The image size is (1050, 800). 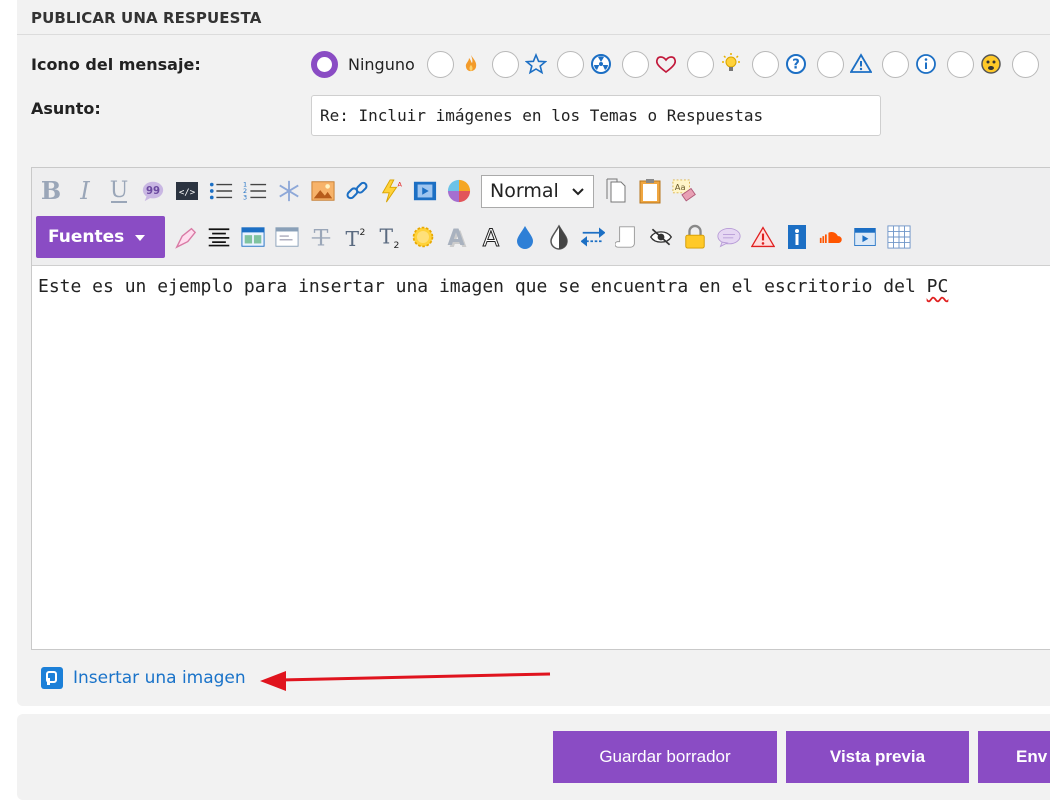 I want to click on icon-option-star, so click(x=524, y=64).